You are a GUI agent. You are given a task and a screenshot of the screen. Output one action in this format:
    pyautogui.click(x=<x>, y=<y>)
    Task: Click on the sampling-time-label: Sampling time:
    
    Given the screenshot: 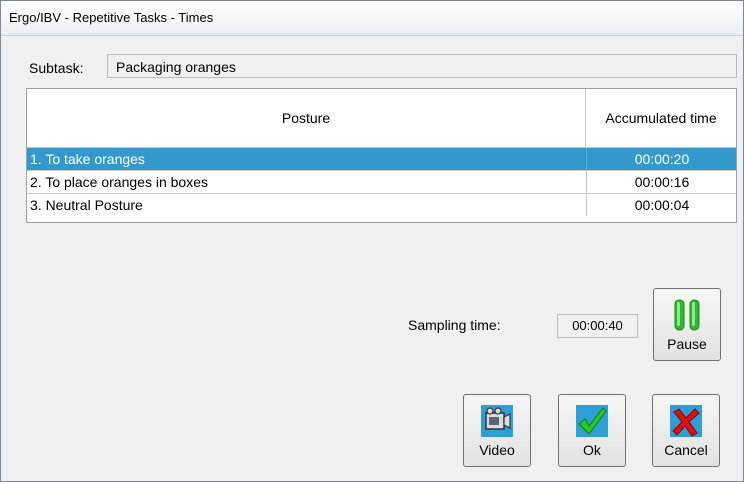 What is the action you would take?
    pyautogui.click(x=454, y=325)
    